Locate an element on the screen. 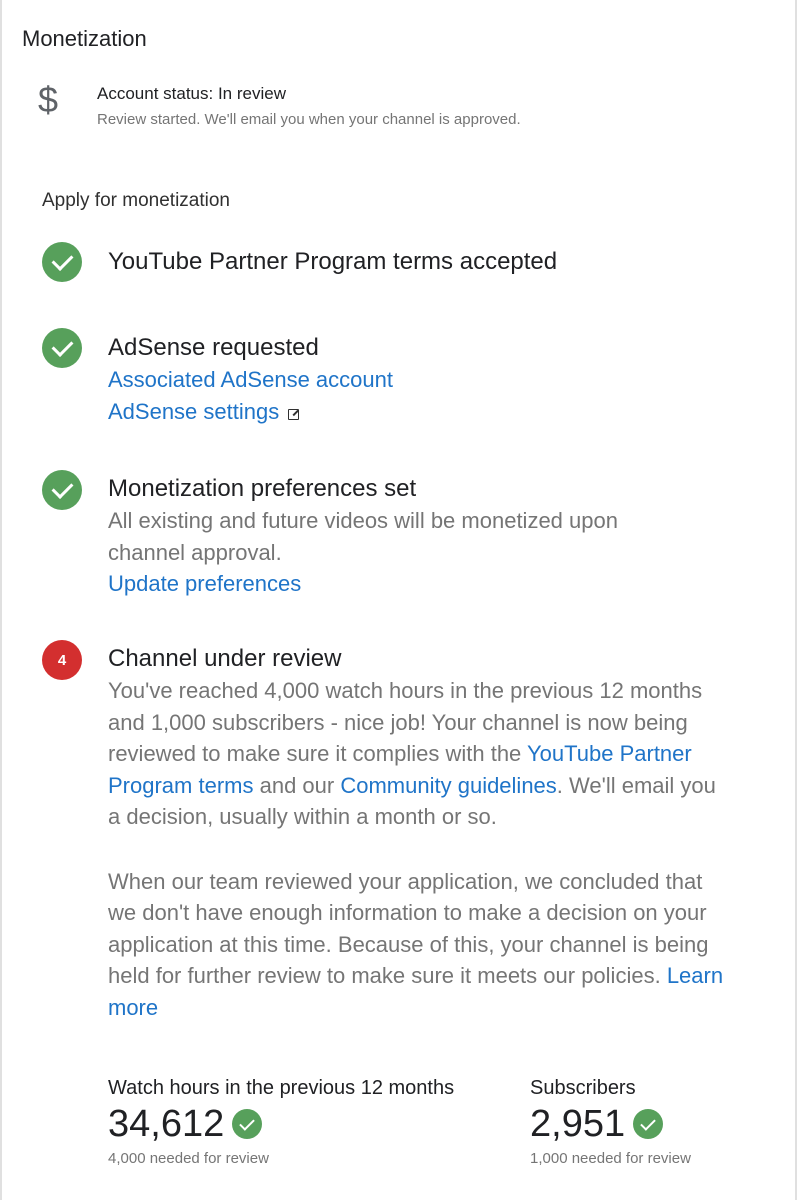 This screenshot has height=1200, width=797. associated-adsense-link: Associated AdSense account is located at coordinates (428, 380).